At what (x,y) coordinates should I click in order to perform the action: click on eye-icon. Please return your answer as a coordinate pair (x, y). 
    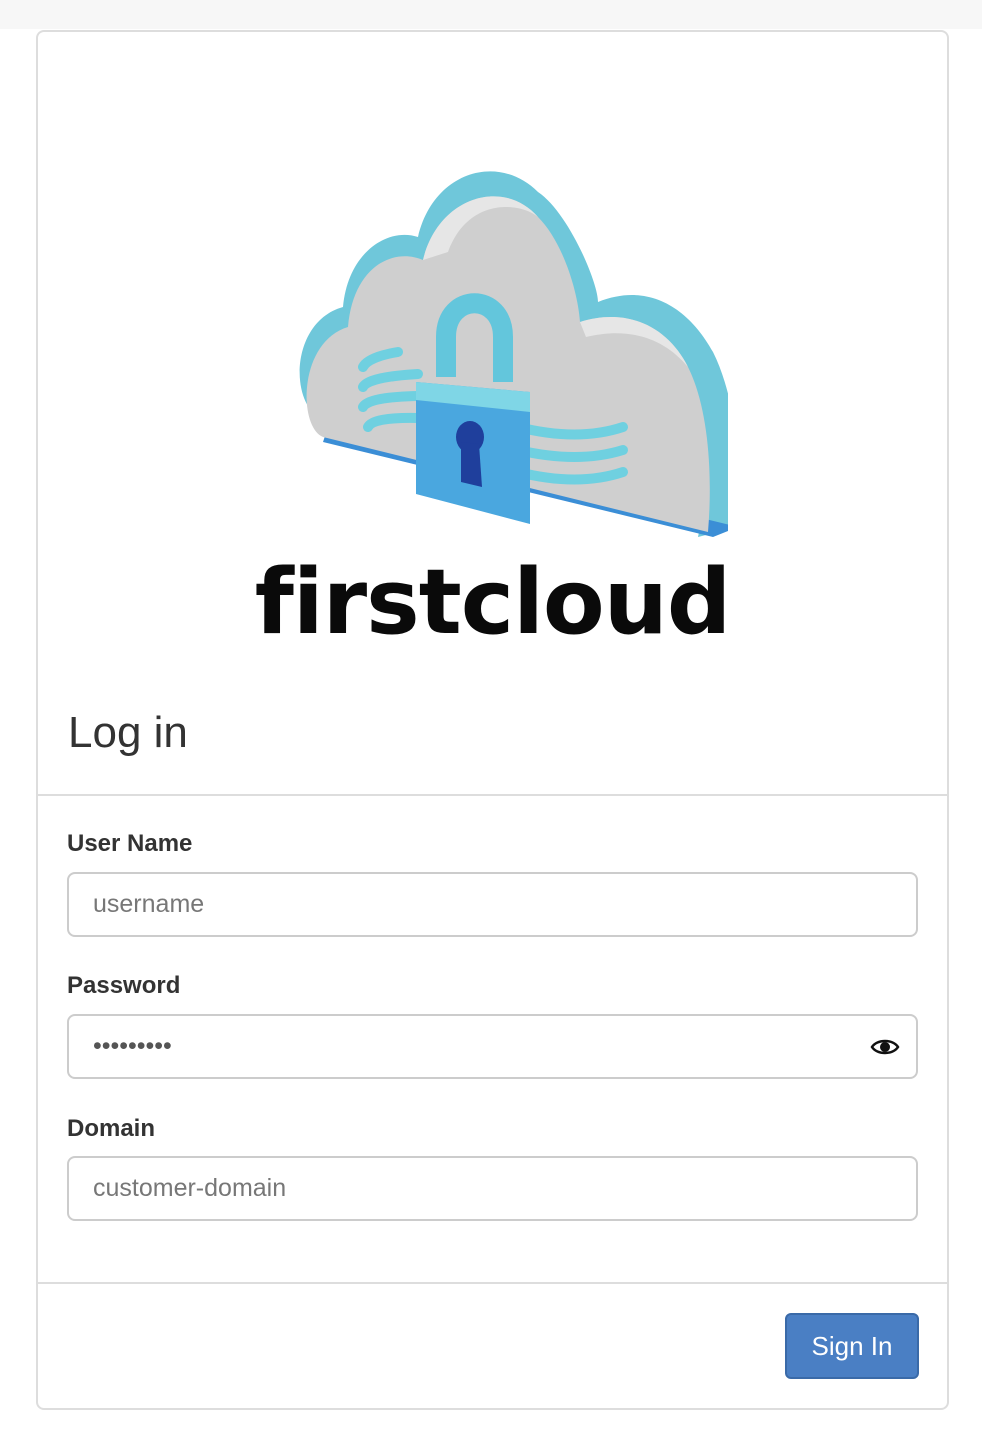
    Looking at the image, I should click on (885, 1047).